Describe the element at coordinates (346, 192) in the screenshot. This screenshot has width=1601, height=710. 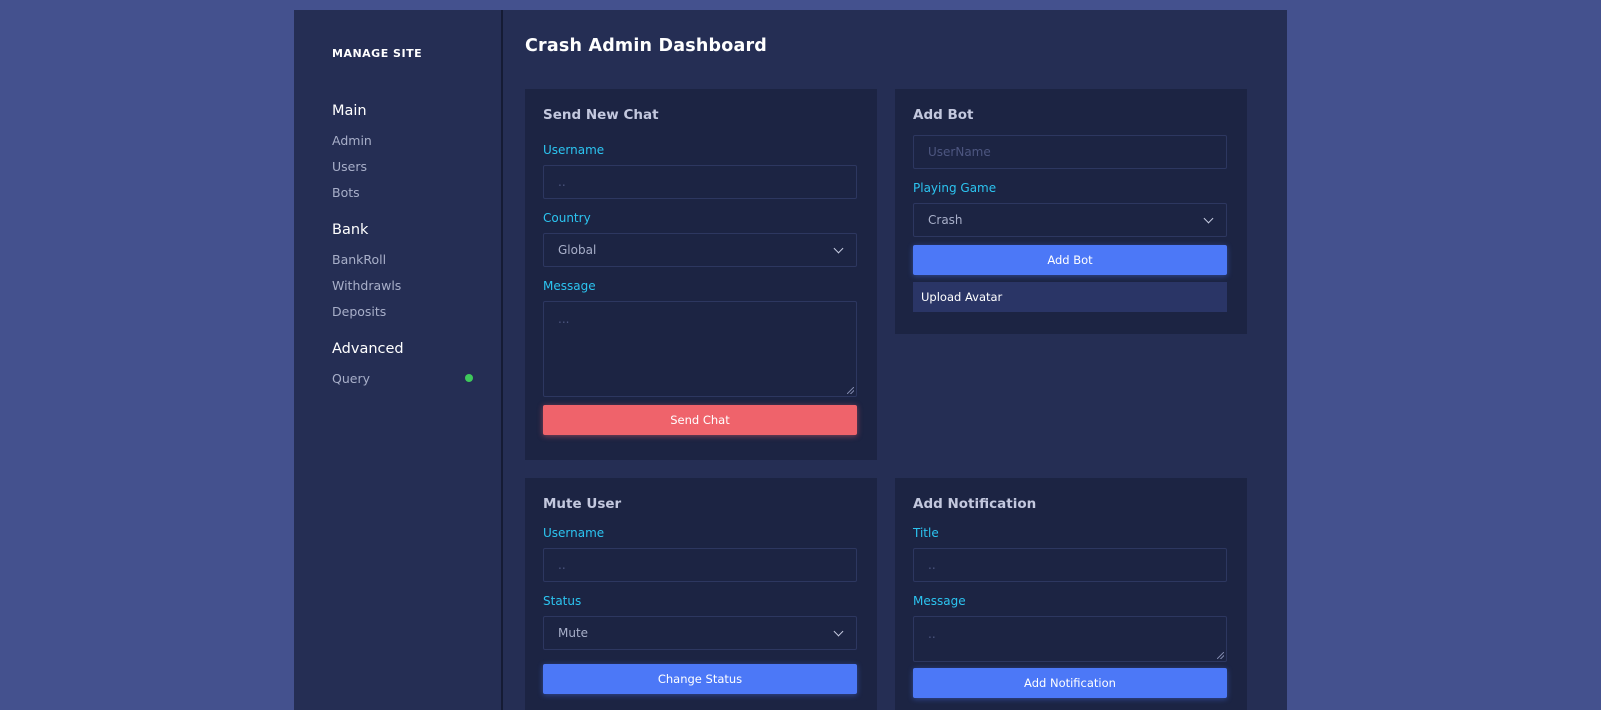
I see `sidebar-item-label: Bots` at that location.